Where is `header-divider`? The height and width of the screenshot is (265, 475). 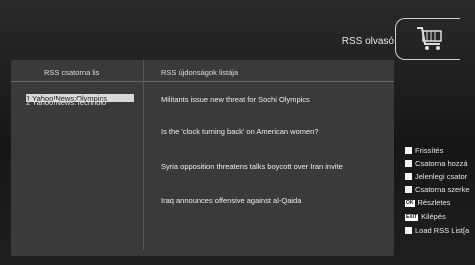 header-divider is located at coordinates (202, 81).